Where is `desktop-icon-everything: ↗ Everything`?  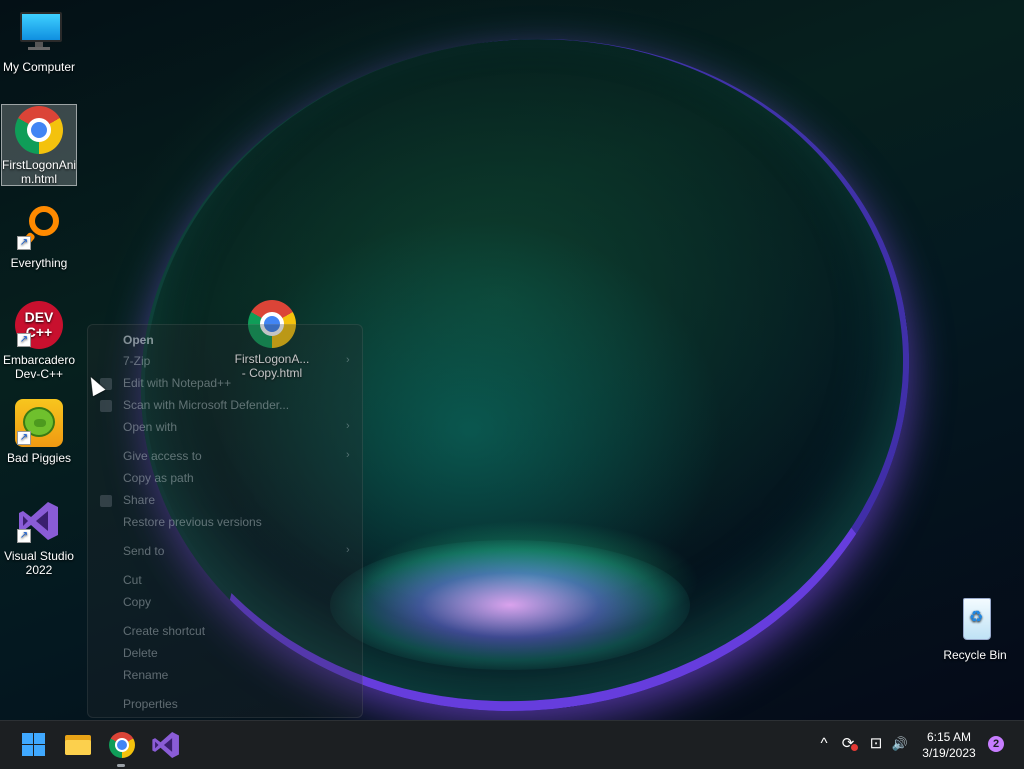 desktop-icon-everything: ↗ Everything is located at coordinates (39, 237).